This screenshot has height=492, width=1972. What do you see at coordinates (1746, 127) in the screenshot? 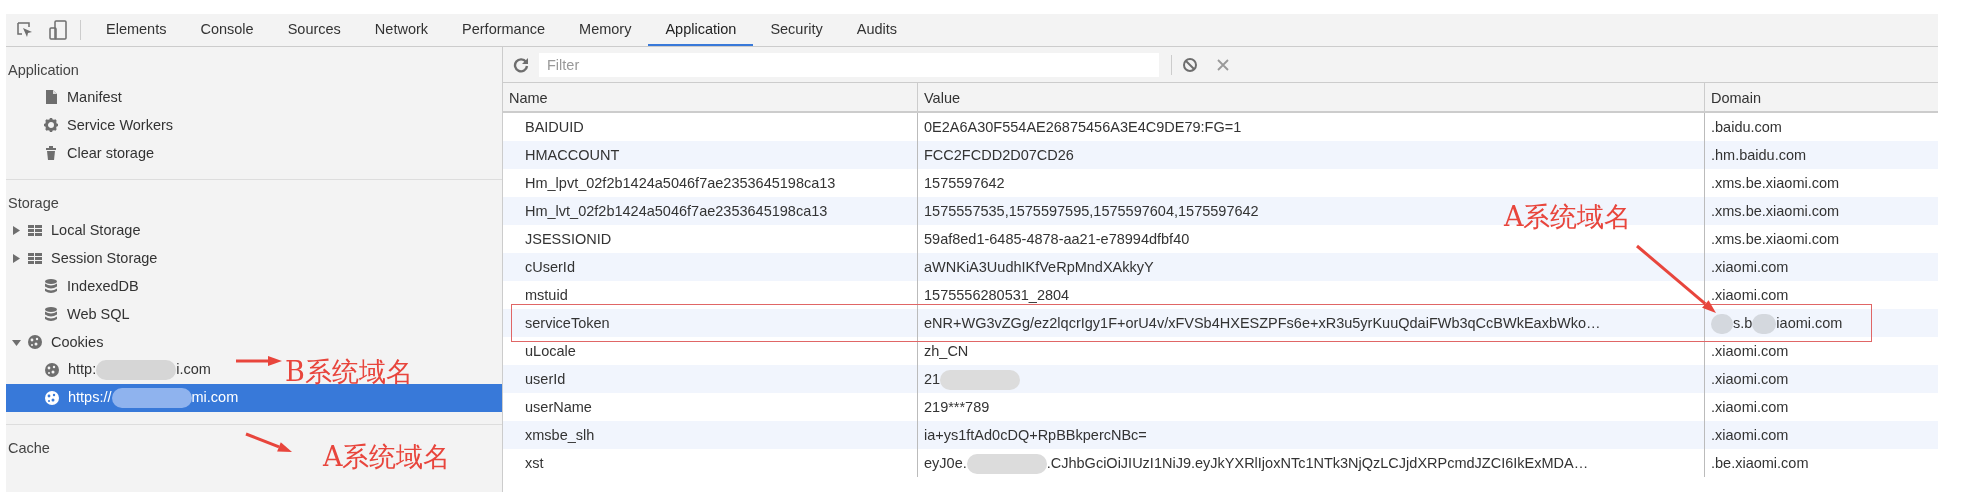
I see `cell-text: .baidu.com` at bounding box center [1746, 127].